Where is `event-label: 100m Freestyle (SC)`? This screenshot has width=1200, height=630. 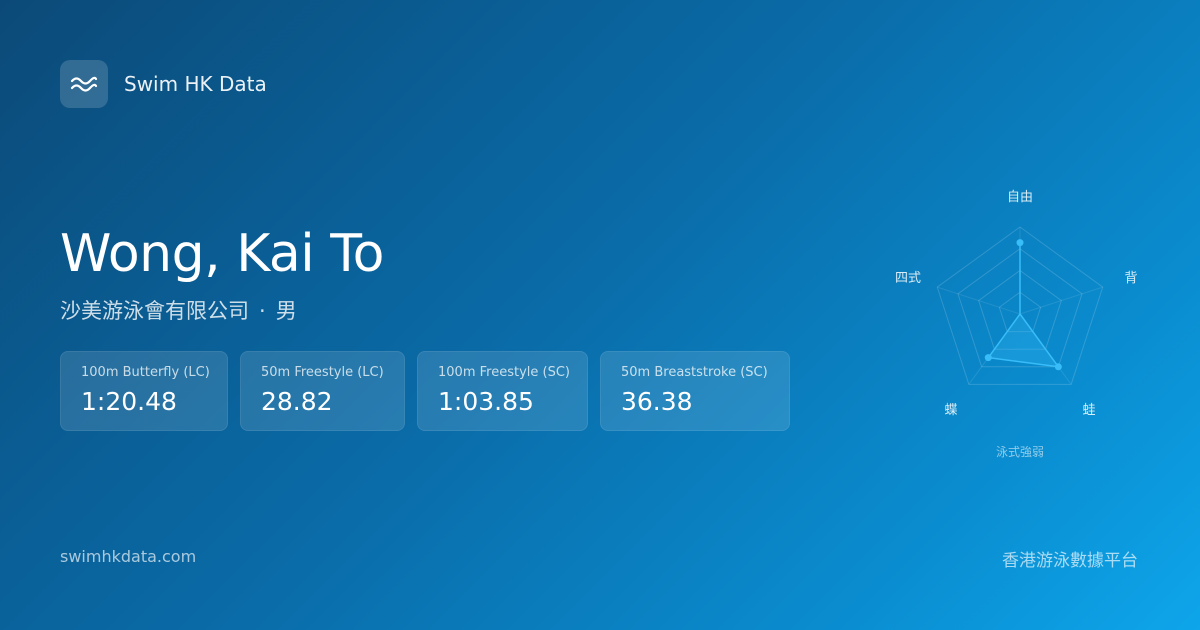 event-label: 100m Freestyle (SC) is located at coordinates (504, 372).